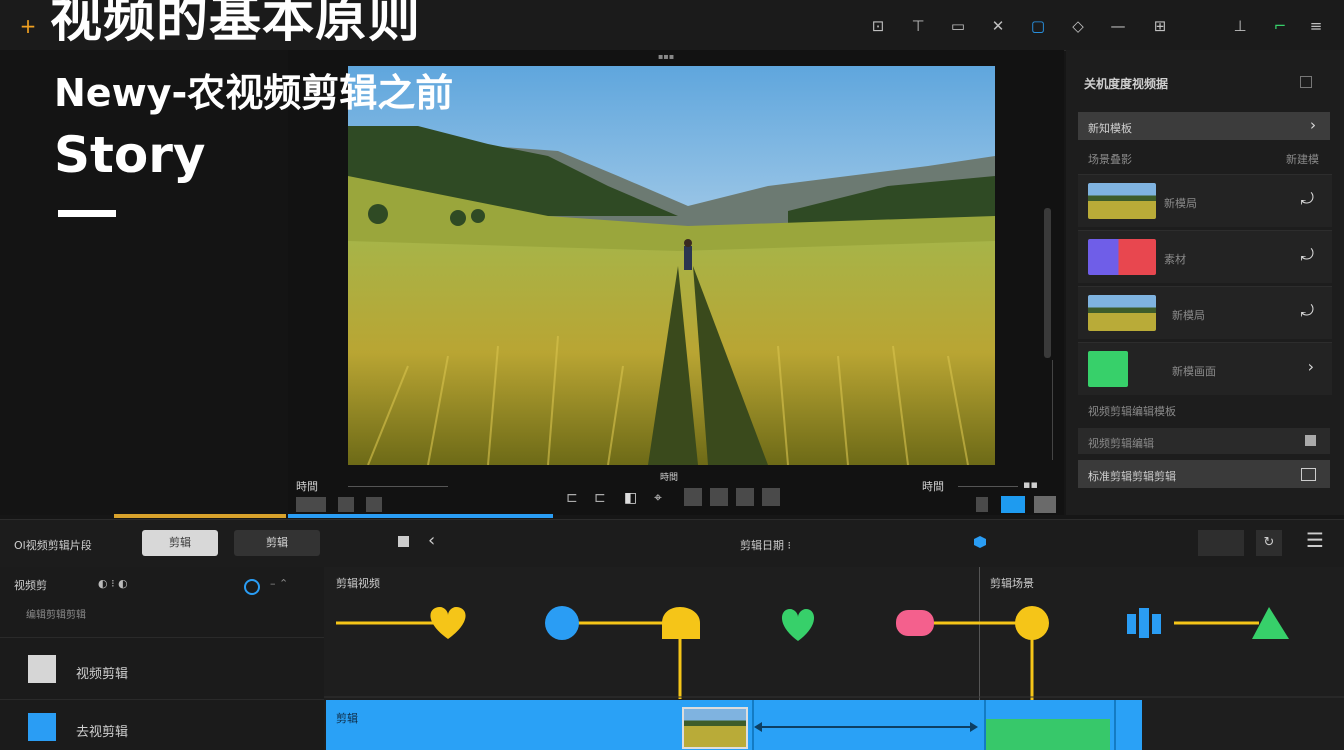 The height and width of the screenshot is (750, 1344). What do you see at coordinates (1144, 623) in the screenshot?
I see `bars-keyframe-blue` at bounding box center [1144, 623].